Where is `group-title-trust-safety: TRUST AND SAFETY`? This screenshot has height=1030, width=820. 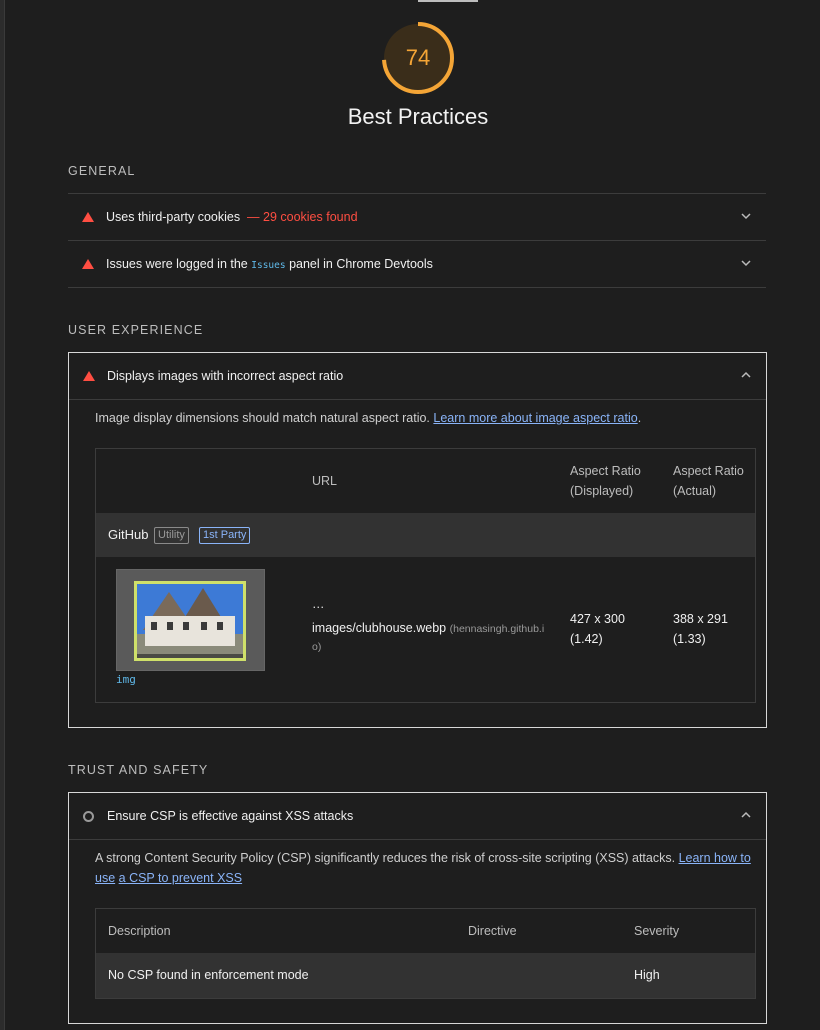 group-title-trust-safety: TRUST AND SAFETY is located at coordinates (138, 770).